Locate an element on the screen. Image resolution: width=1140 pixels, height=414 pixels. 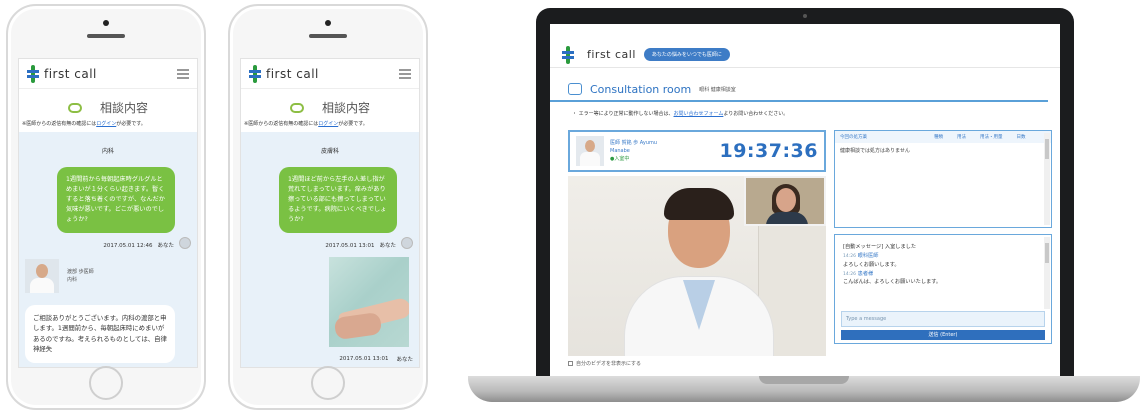
hide-video-label: 自分のビデオを非表示にする is located at coordinates (609, 364).